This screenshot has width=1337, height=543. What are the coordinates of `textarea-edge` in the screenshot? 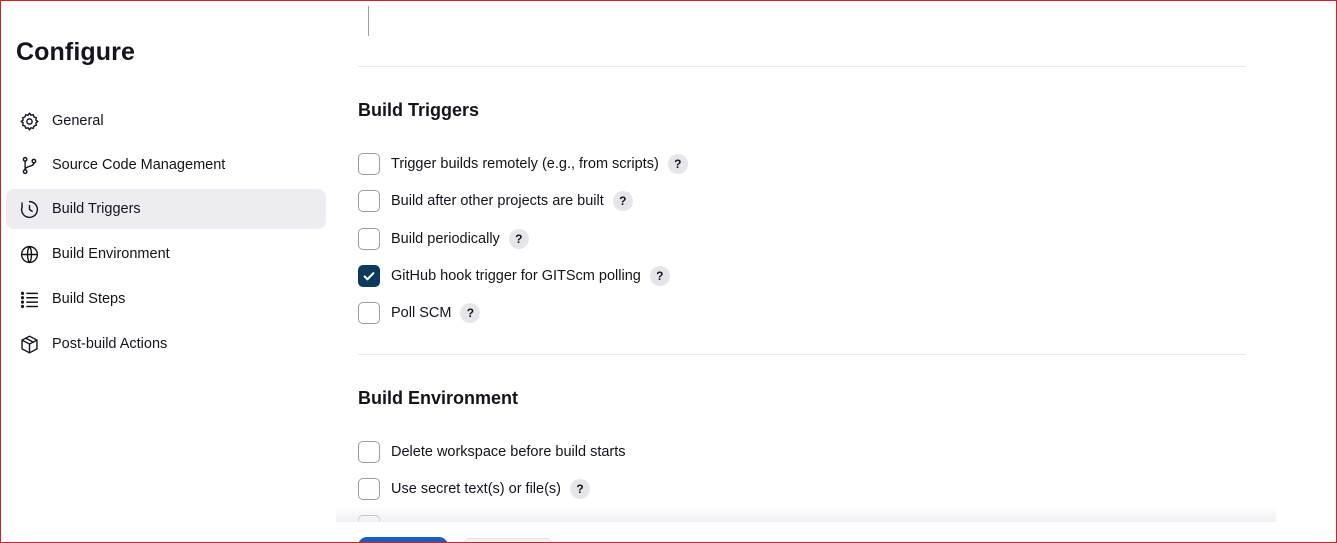 It's located at (368, 21).